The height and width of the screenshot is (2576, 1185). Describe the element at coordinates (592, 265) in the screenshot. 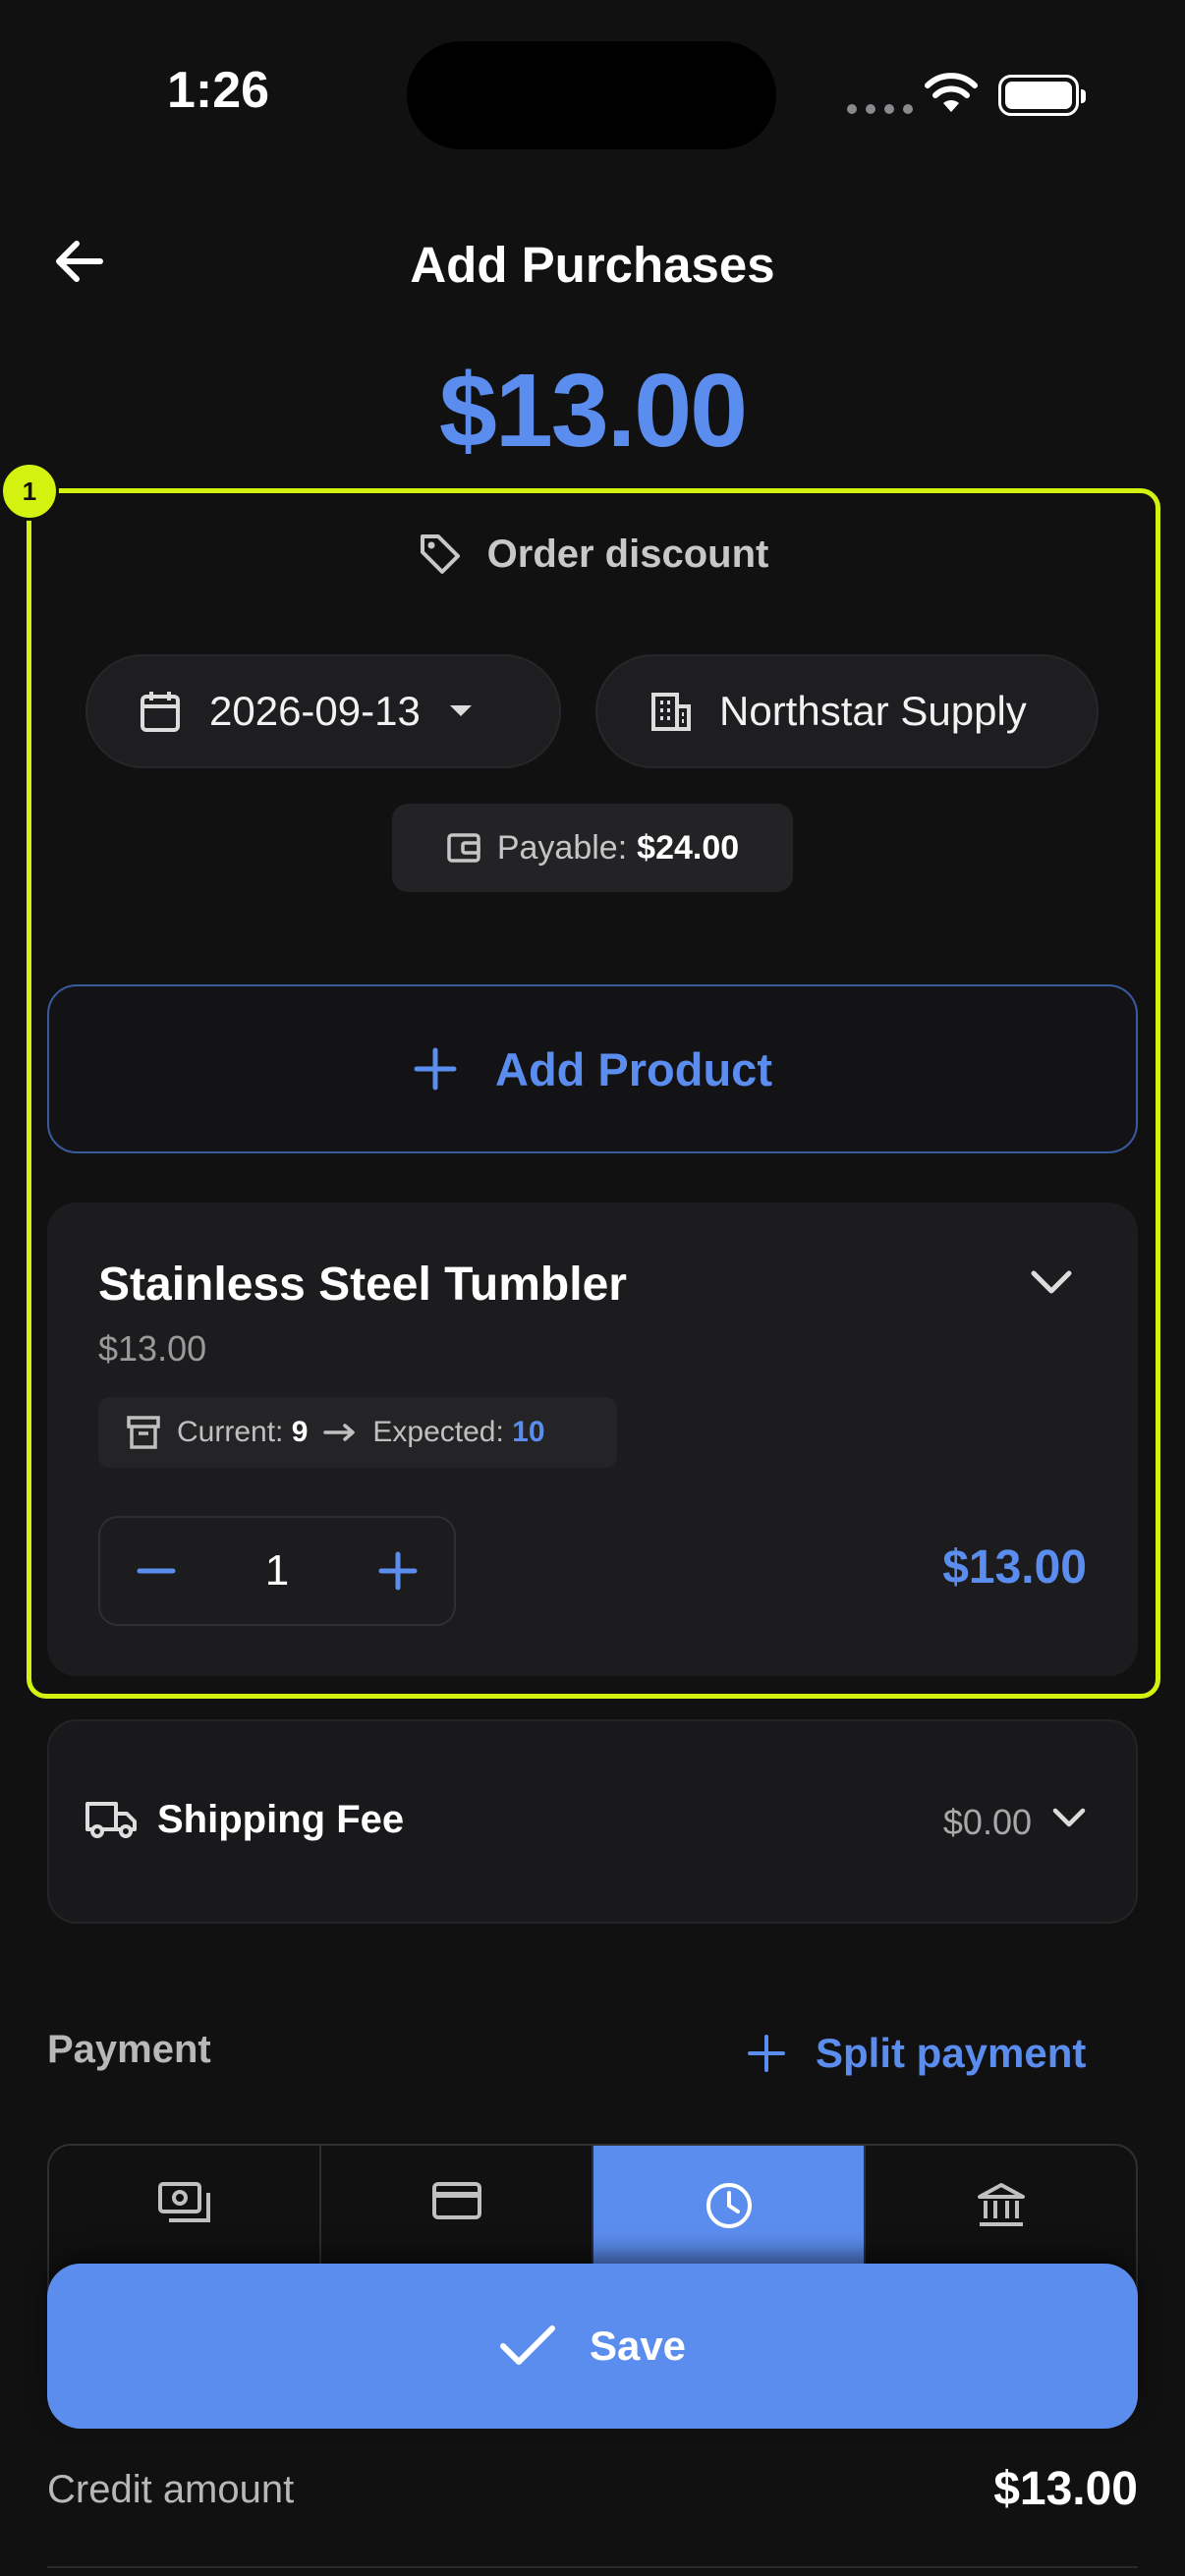

I see `page-title: Add Purchases` at that location.